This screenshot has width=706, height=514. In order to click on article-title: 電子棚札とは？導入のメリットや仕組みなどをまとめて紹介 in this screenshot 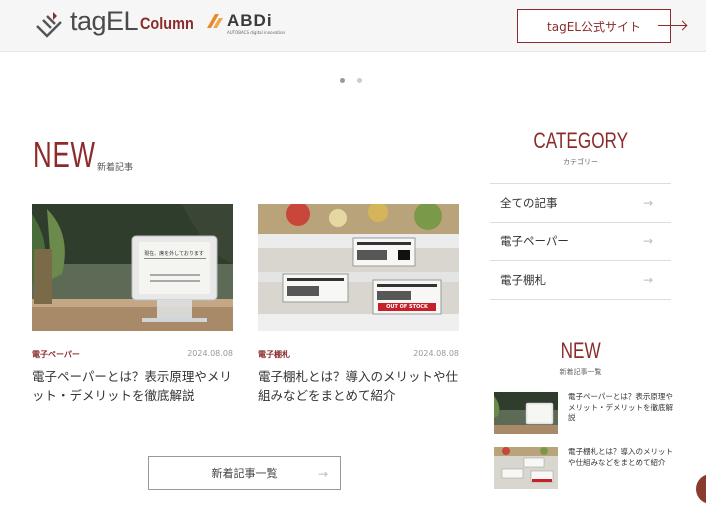, I will do `click(358, 386)`.